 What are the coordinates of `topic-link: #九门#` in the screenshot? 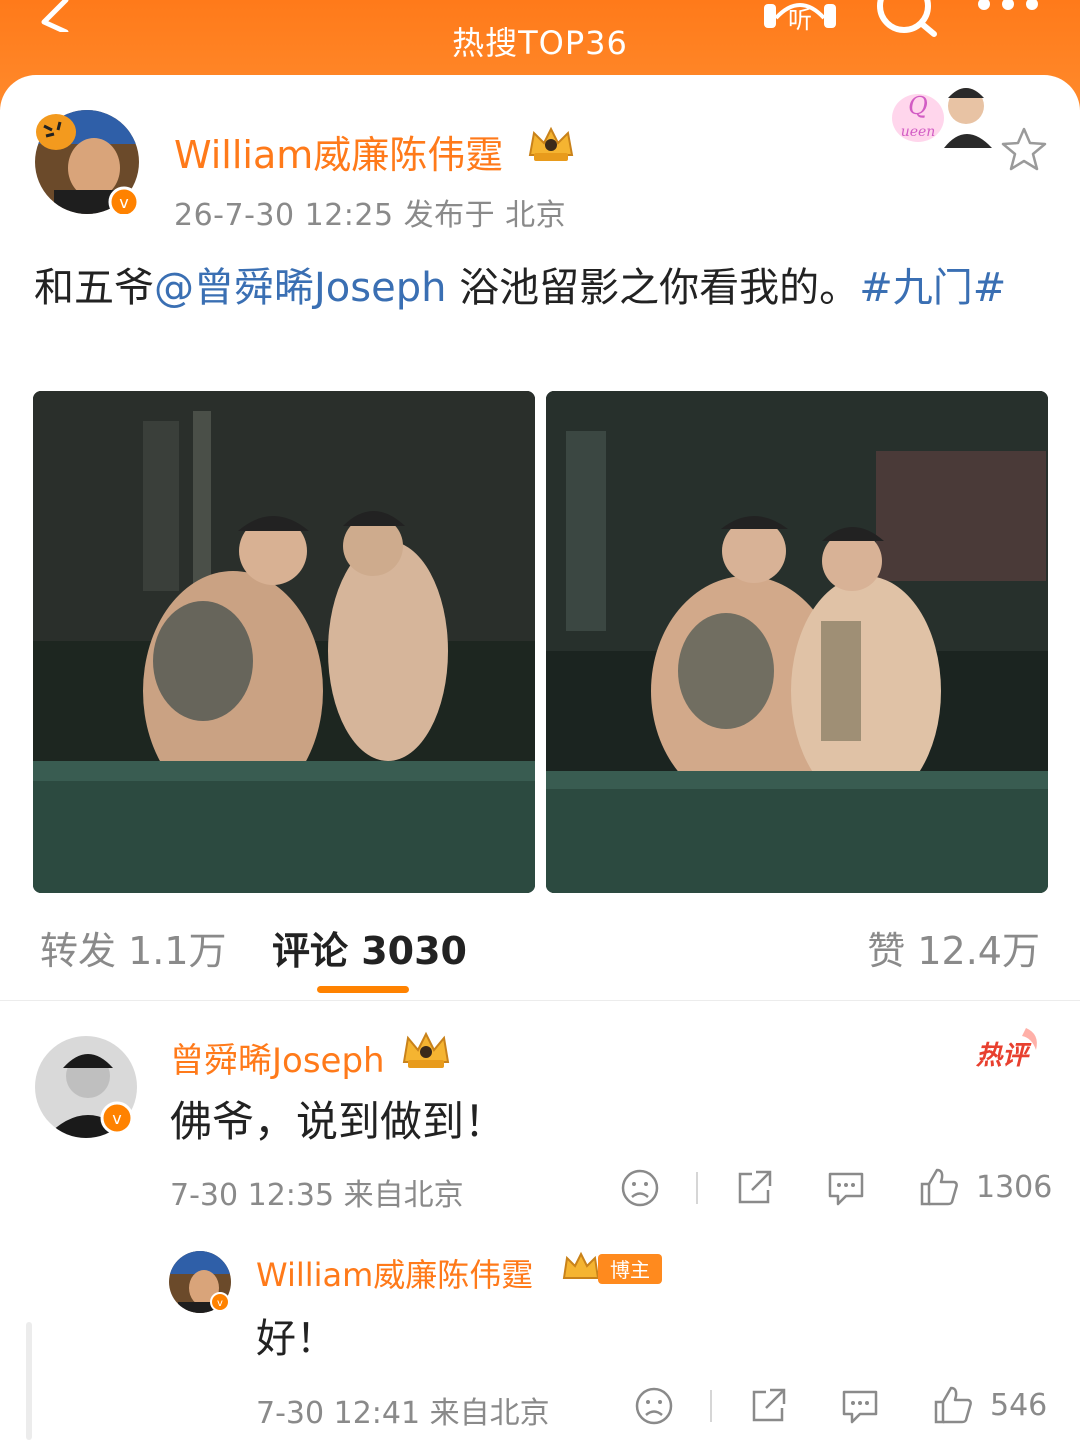 It's located at (932, 288).